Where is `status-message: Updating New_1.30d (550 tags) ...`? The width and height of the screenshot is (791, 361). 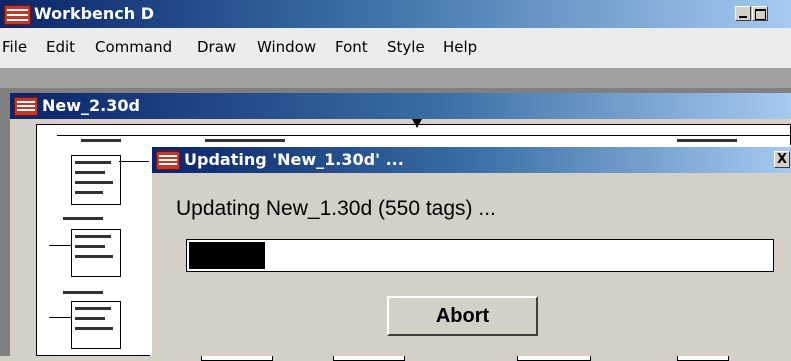 status-message: Updating New_1.30d (550 tags) ... is located at coordinates (336, 208).